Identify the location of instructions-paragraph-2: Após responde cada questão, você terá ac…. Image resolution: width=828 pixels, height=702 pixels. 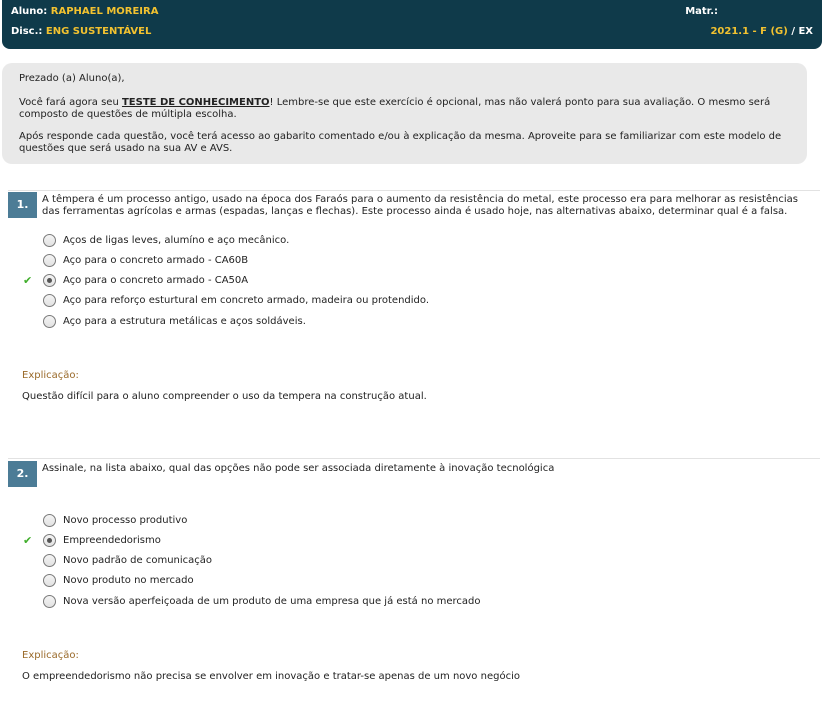
(400, 142).